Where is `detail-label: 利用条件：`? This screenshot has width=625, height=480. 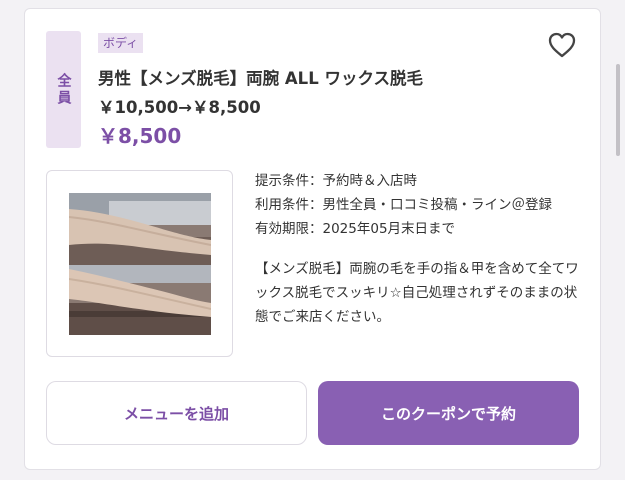
detail-label: 利用条件： is located at coordinates (289, 205).